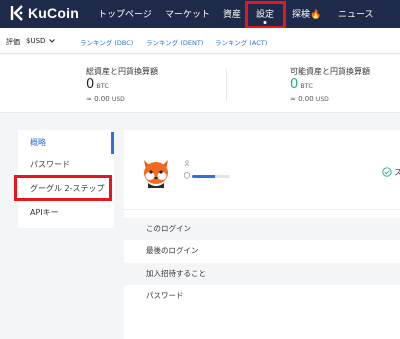 This screenshot has height=339, width=400. I want to click on user-icon, so click(187, 163).